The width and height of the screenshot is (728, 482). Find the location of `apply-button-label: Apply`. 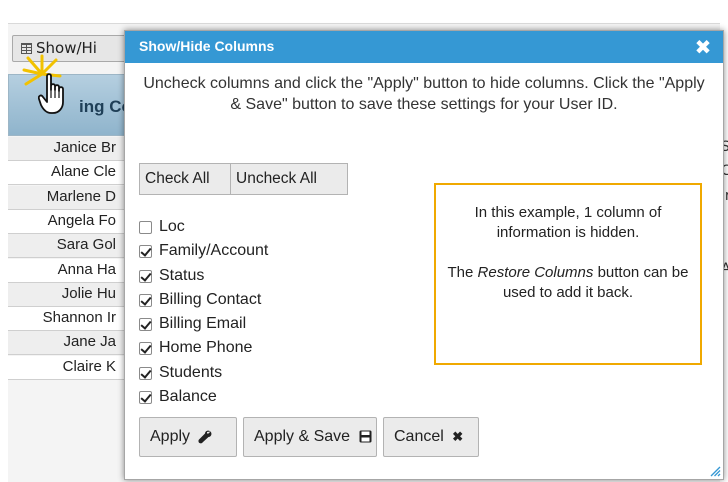

apply-button-label: Apply is located at coordinates (170, 436).